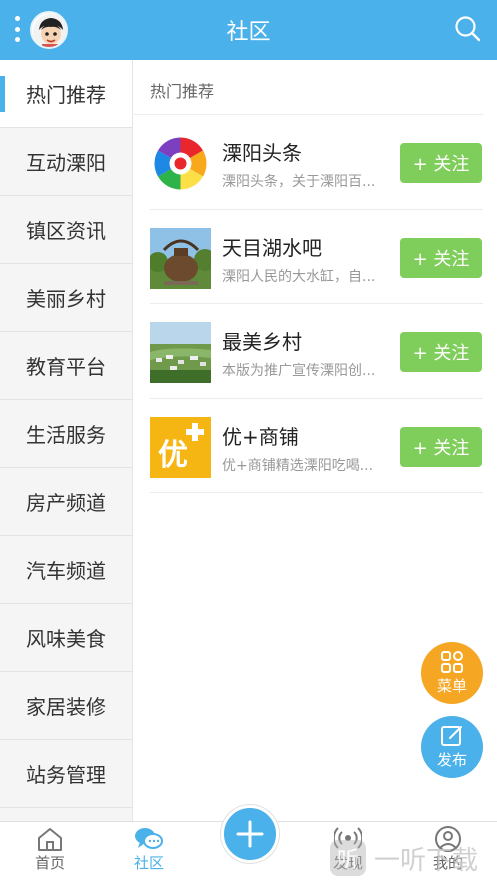  Describe the element at coordinates (468, 29) in the screenshot. I see `search-icon` at that location.